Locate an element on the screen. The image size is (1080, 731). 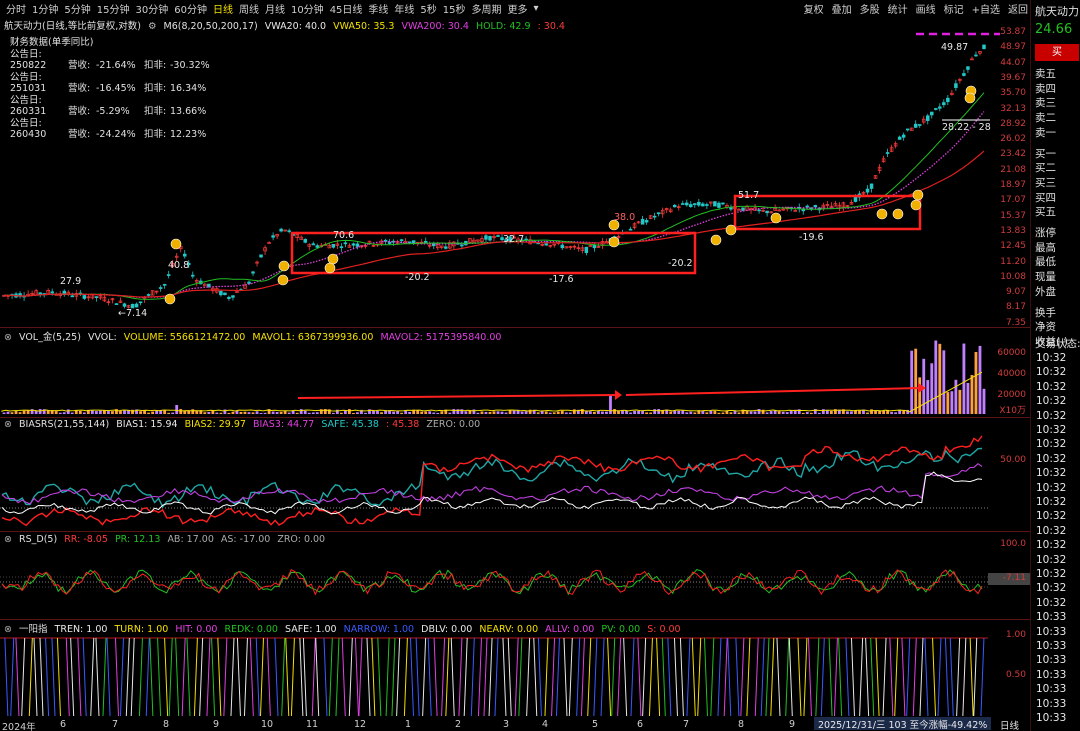
order-book-label: 买三 is located at coordinates (1045, 182).